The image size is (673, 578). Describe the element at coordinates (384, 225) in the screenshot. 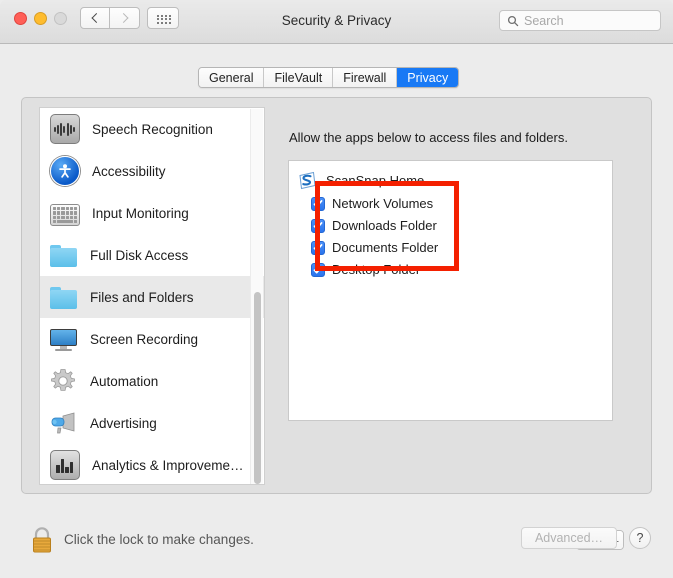

I see `permission-label: Downloads Folder` at that location.